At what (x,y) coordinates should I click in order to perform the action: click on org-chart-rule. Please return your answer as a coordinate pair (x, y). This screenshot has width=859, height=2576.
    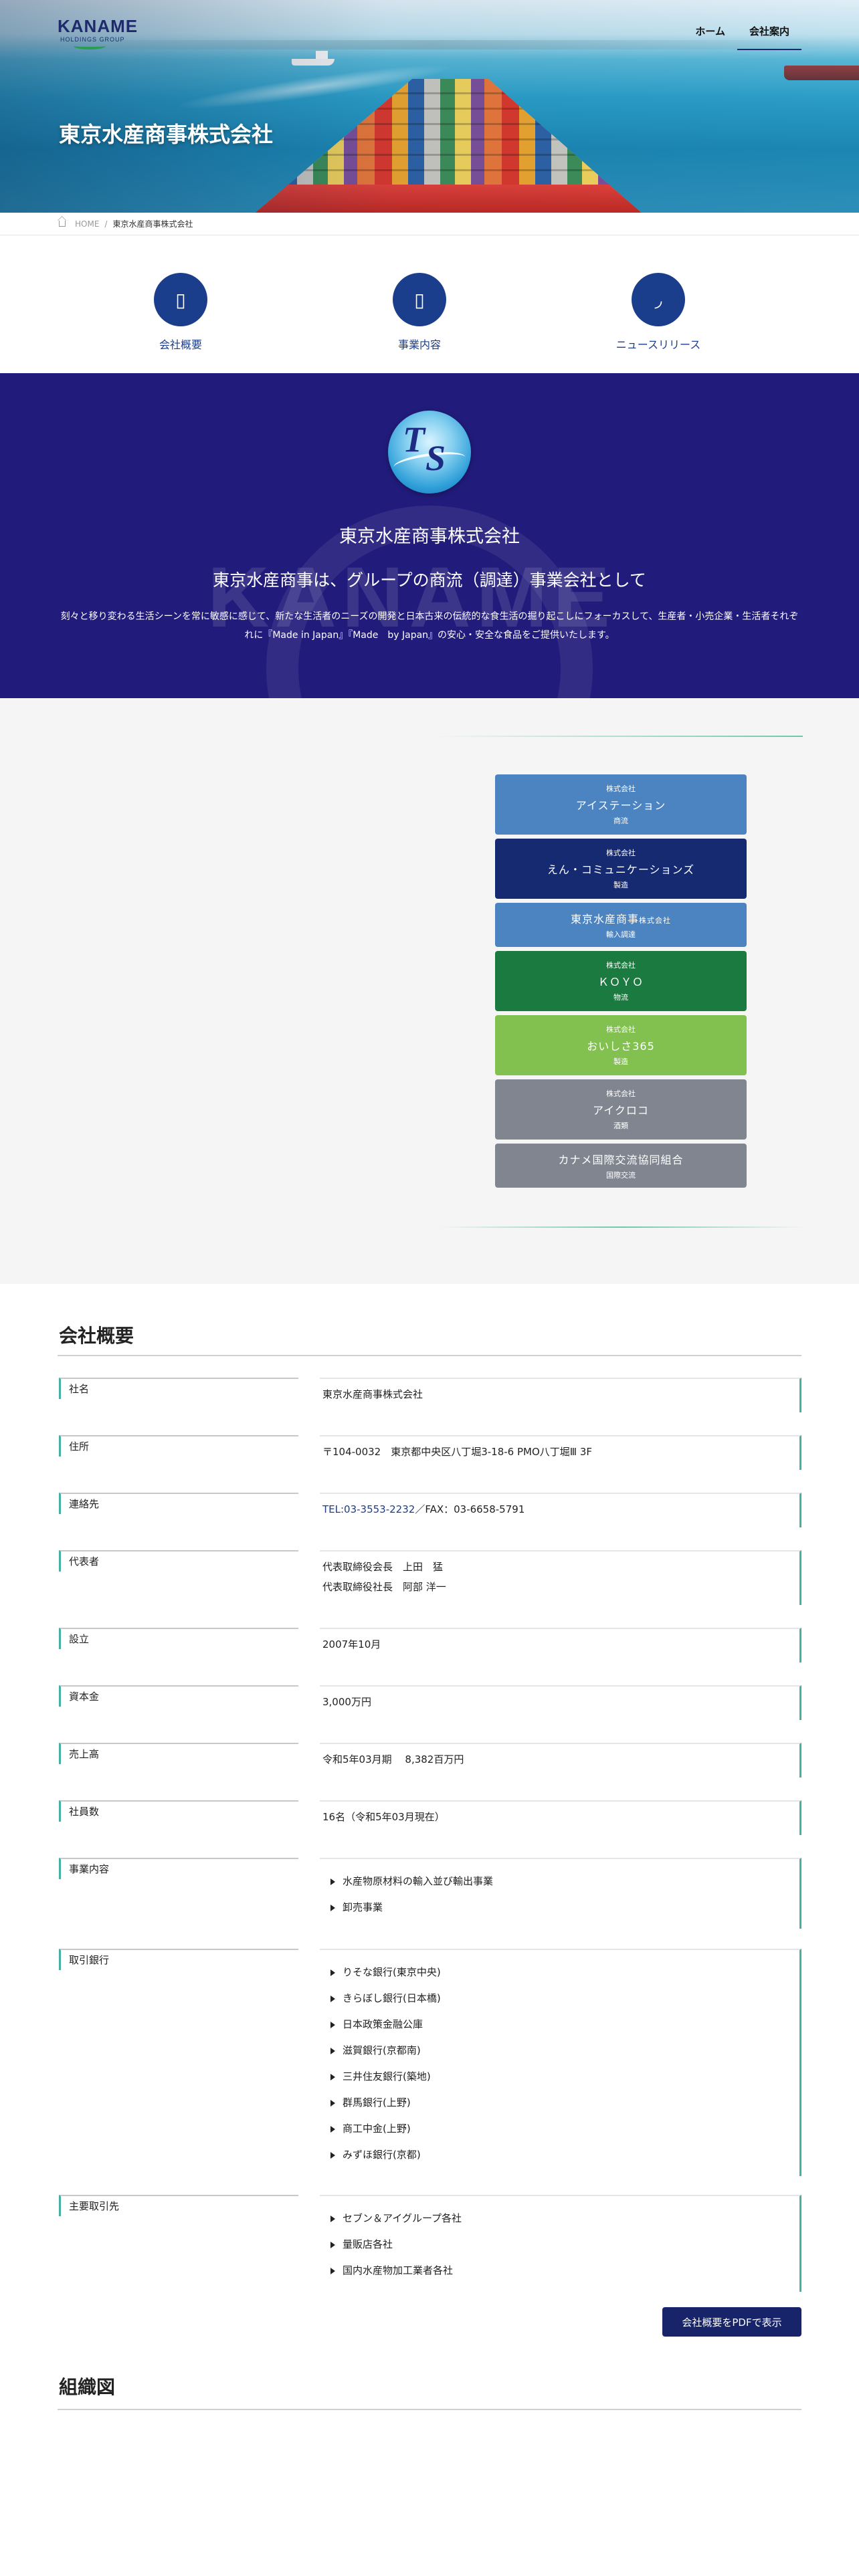
    Looking at the image, I should click on (429, 2409).